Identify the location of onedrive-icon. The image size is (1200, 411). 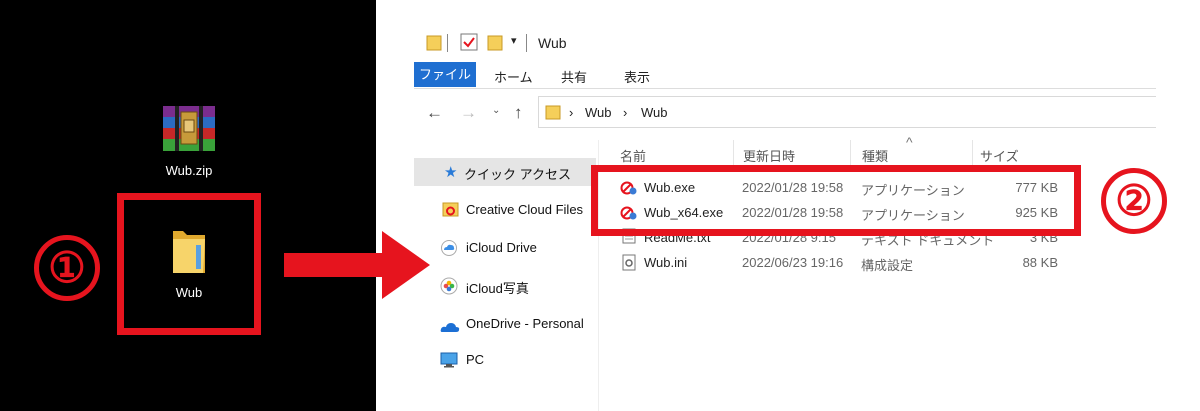
(450, 327).